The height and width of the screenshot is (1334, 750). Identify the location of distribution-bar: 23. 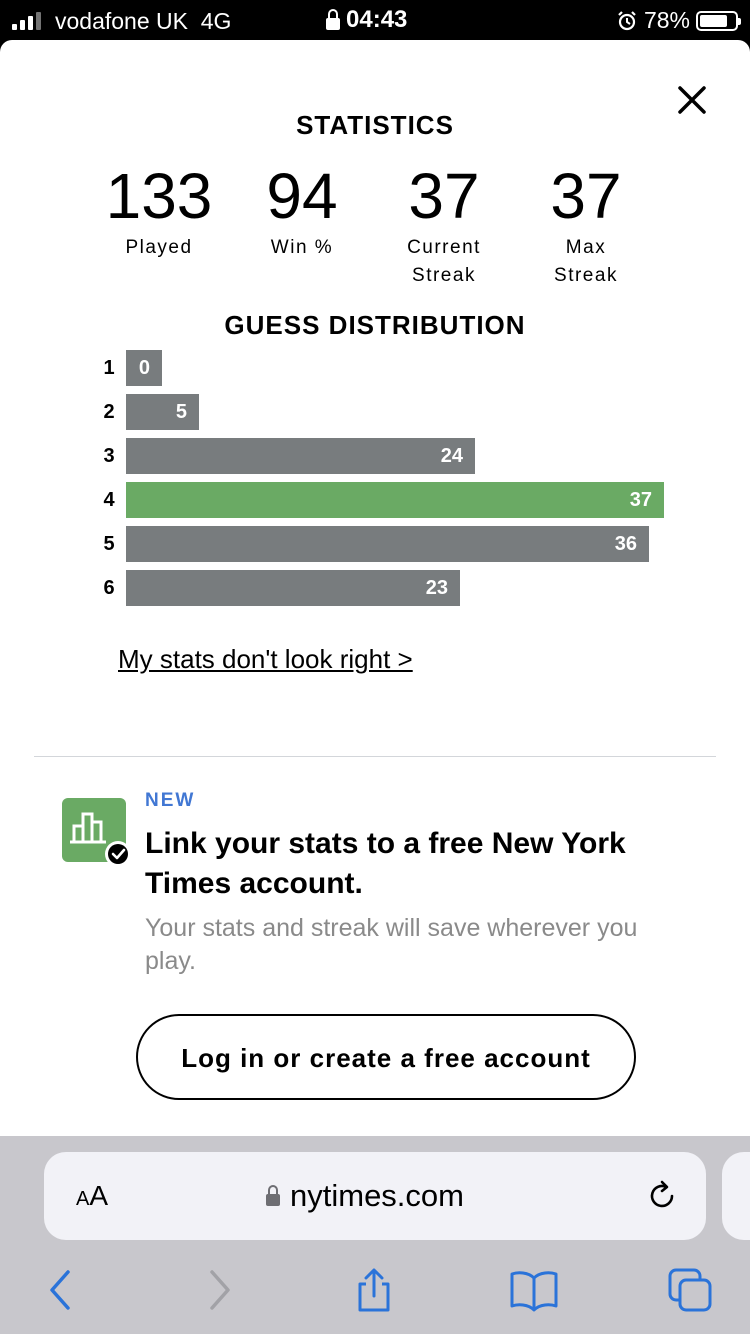
(293, 588).